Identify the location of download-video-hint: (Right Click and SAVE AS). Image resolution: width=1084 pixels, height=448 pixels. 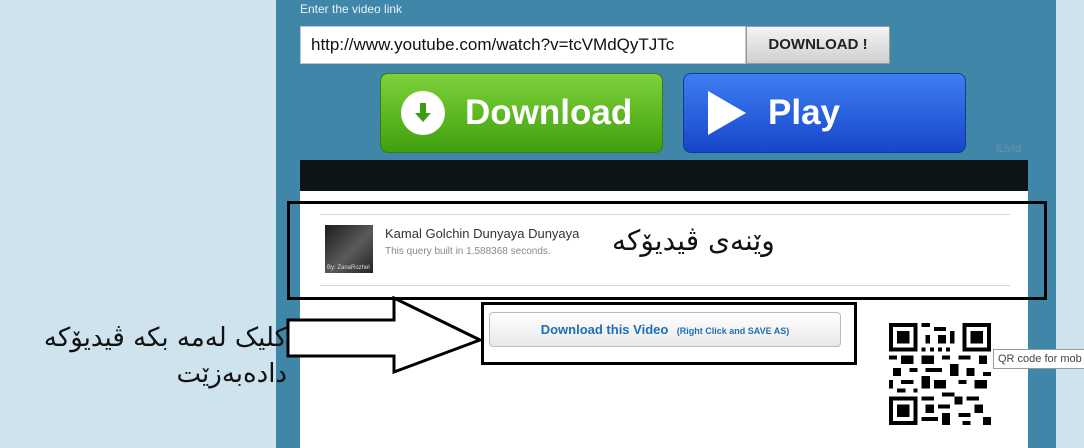
(733, 331).